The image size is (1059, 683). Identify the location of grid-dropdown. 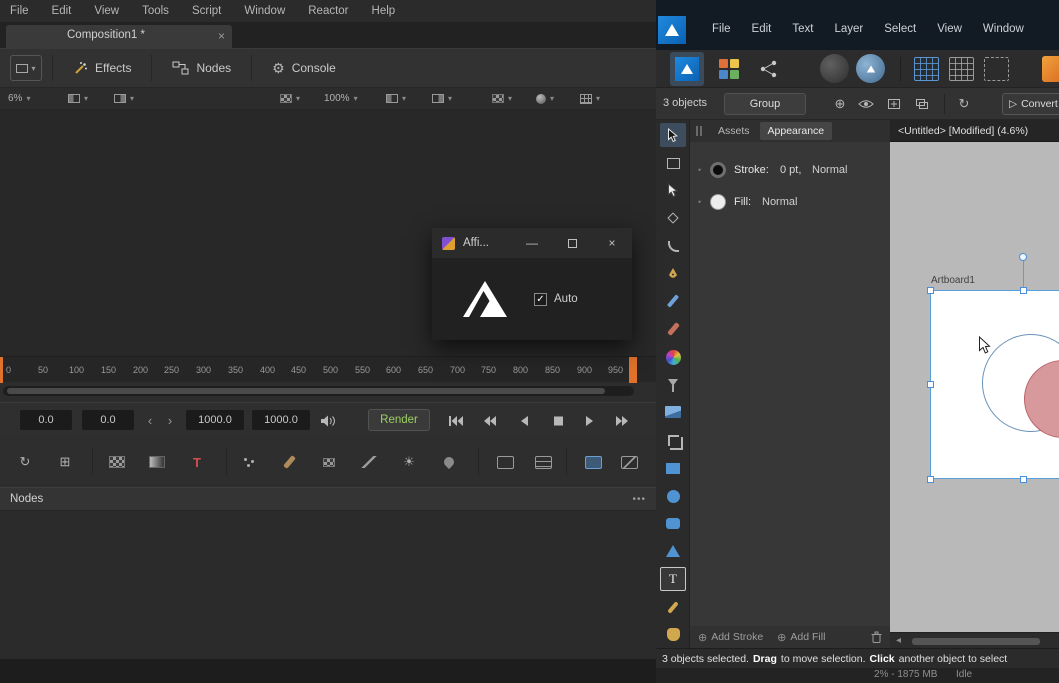
(590, 98).